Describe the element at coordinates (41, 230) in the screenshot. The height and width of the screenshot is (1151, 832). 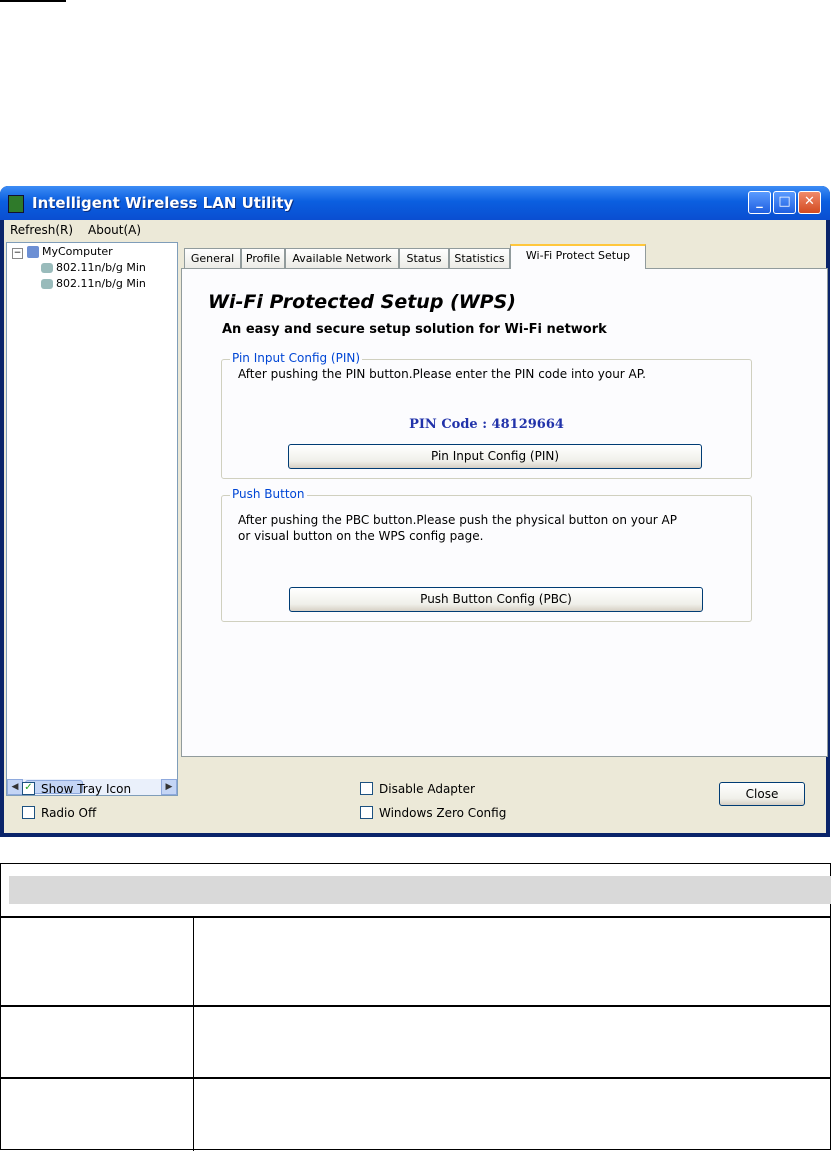
I see `menu-refresh: Refresh(R)` at that location.